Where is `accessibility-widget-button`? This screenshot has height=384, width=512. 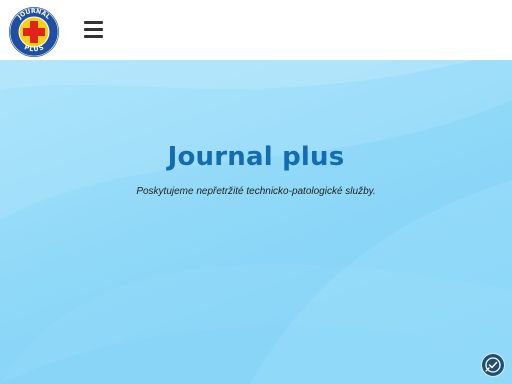
accessibility-widget-button is located at coordinates (493, 365).